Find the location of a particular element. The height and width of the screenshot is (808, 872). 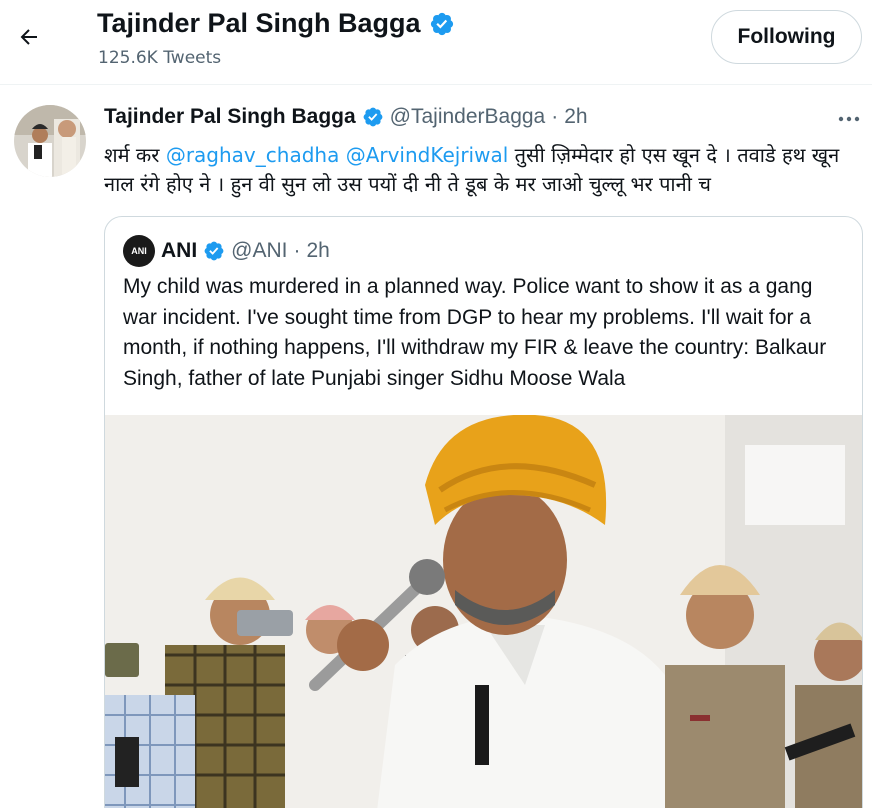

more-dots-icon is located at coordinates (849, 119).